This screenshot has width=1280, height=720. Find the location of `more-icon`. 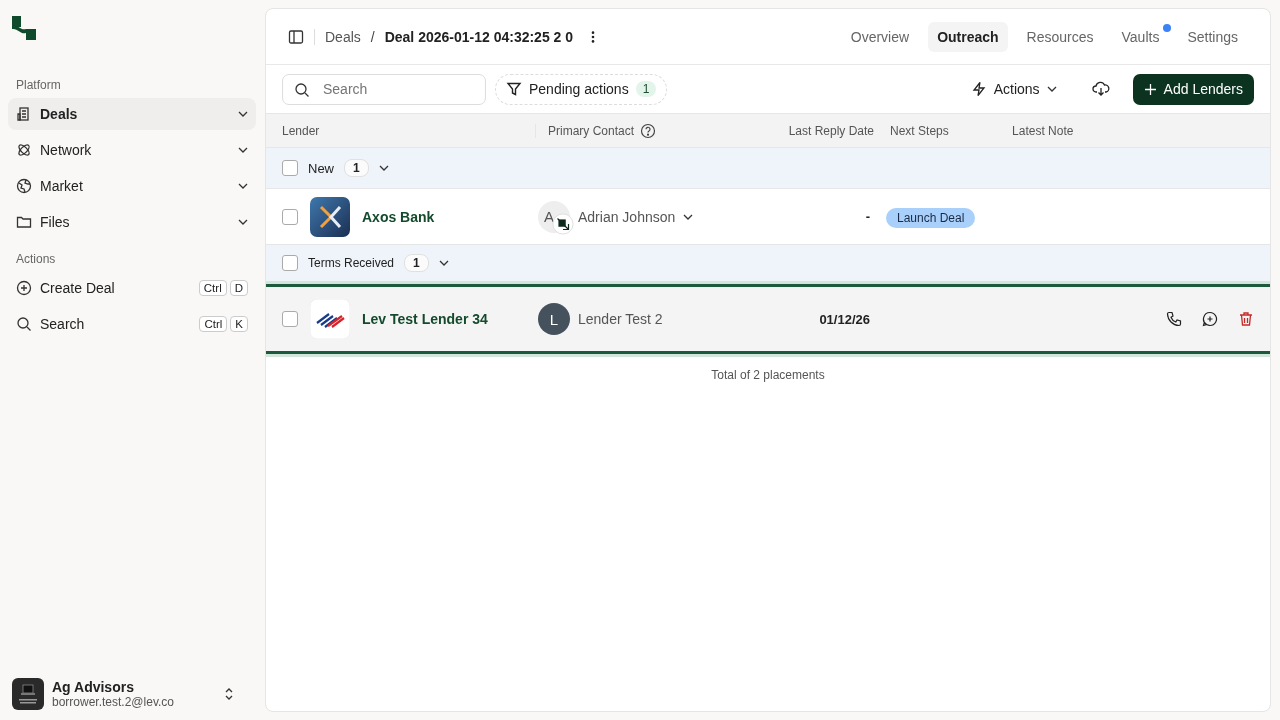

more-icon is located at coordinates (593, 36).